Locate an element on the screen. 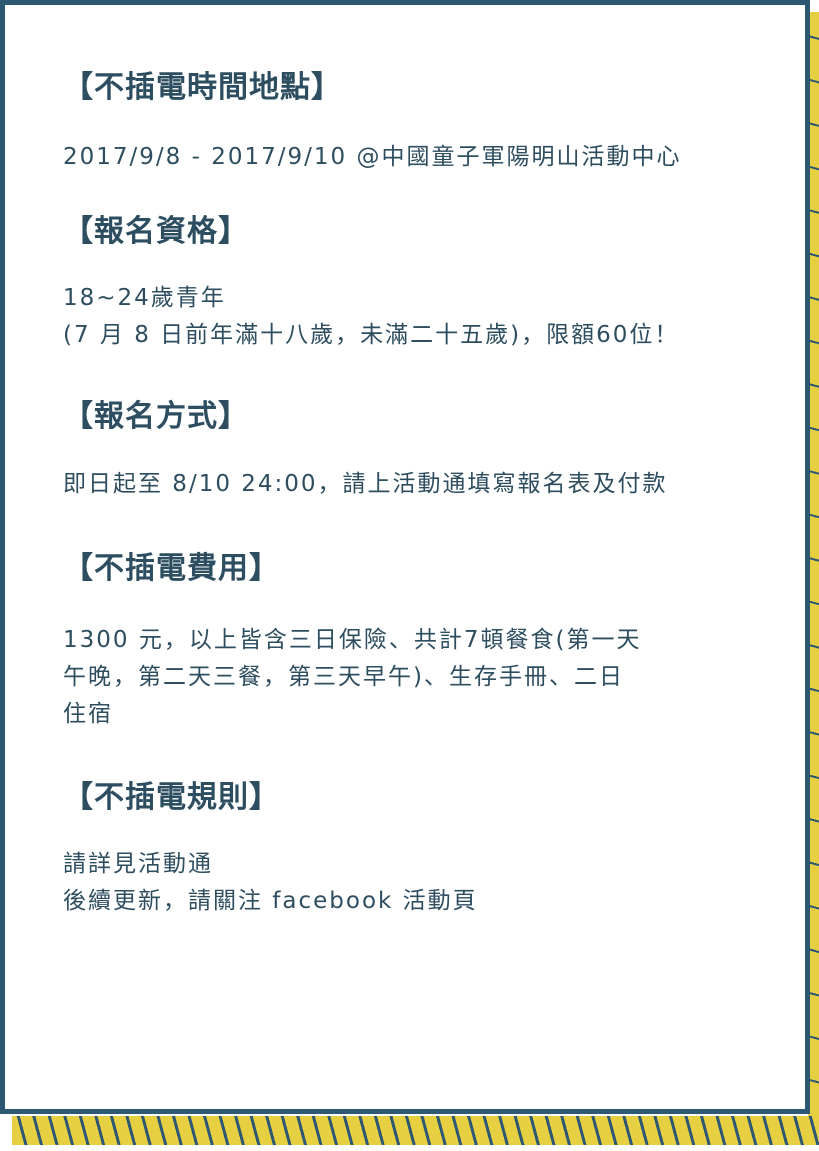 The image size is (819, 1151). text-time-location: 2017/9/8 - 2017/9/10 @中國童子軍陽明山活動中心 is located at coordinates (372, 157).